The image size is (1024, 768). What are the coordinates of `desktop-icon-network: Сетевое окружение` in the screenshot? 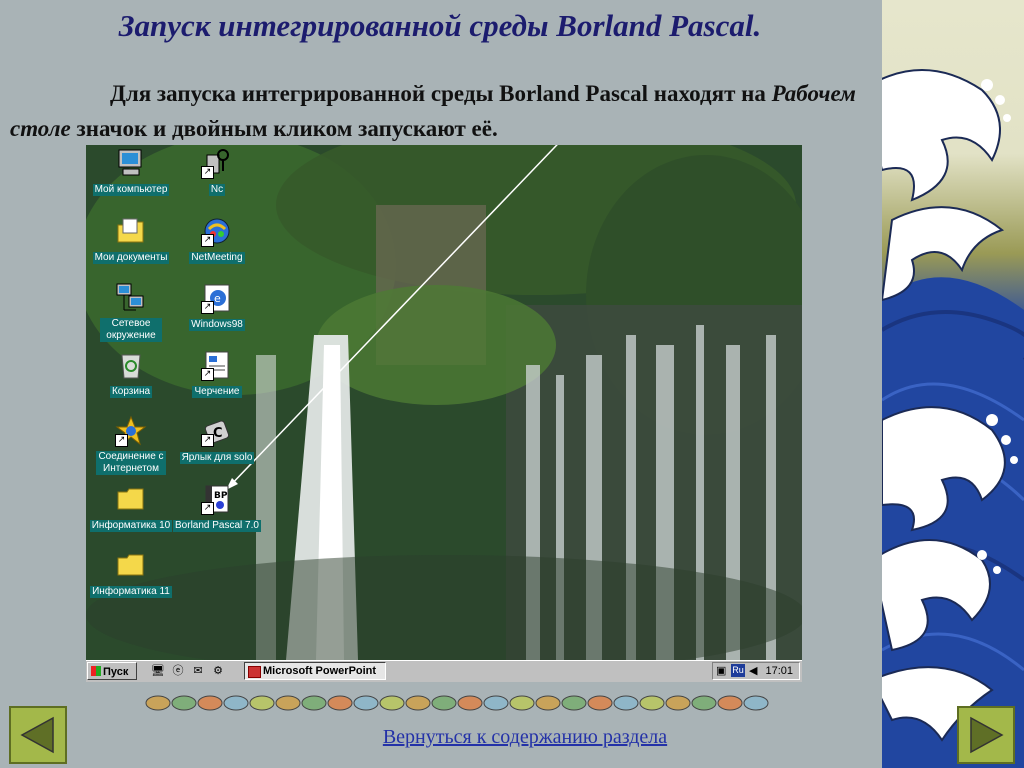 It's located at (131, 312).